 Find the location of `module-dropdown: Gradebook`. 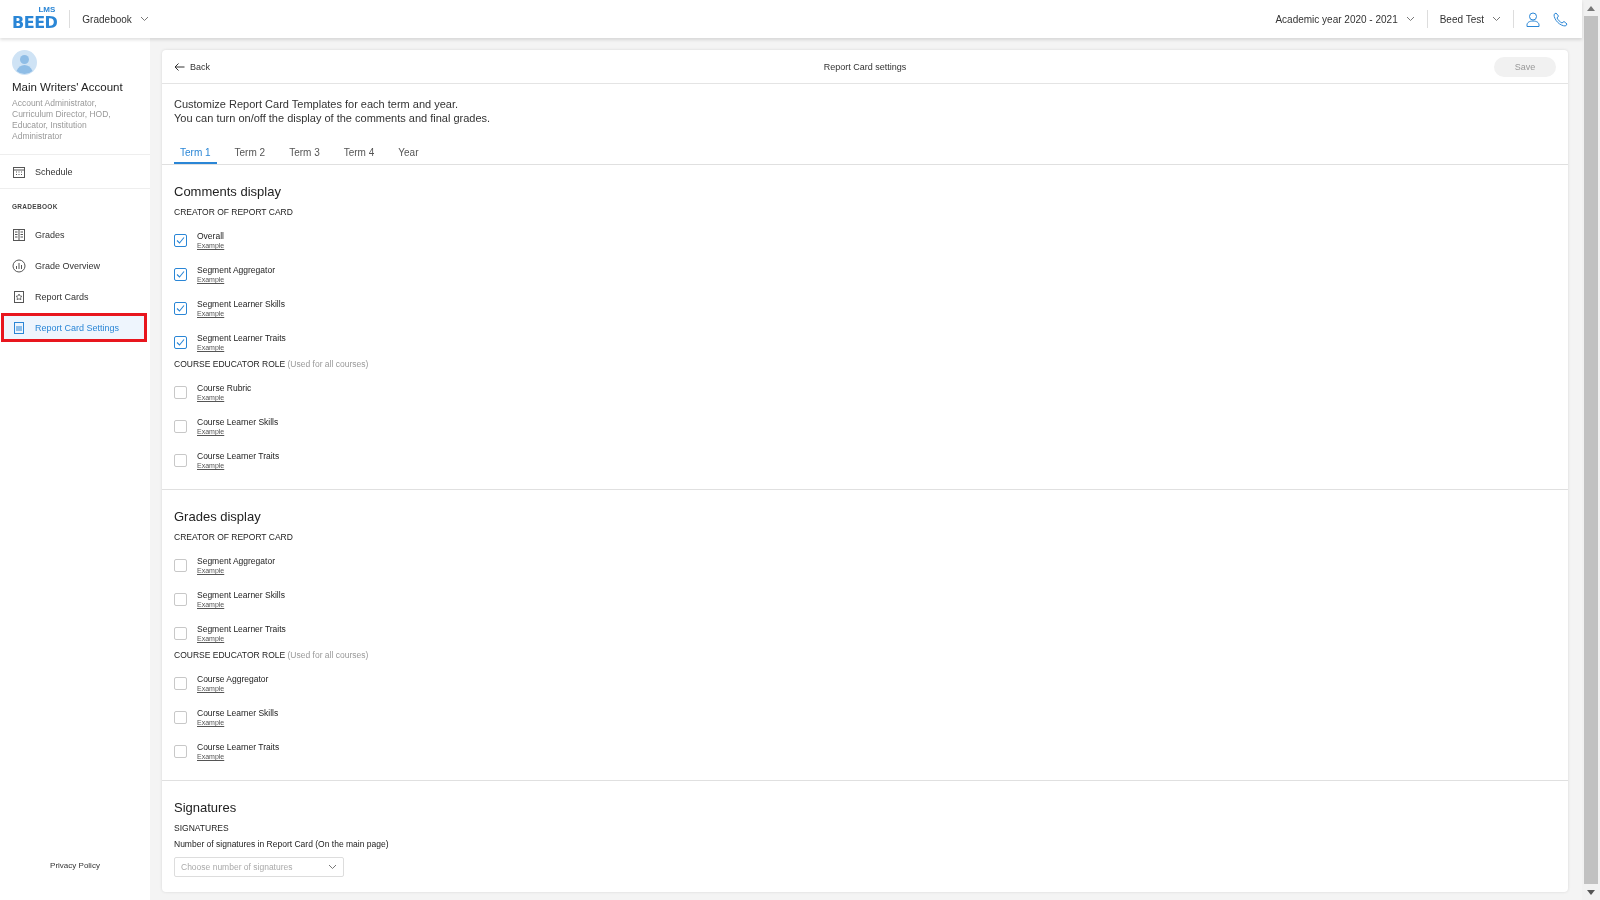

module-dropdown: Gradebook is located at coordinates (115, 19).